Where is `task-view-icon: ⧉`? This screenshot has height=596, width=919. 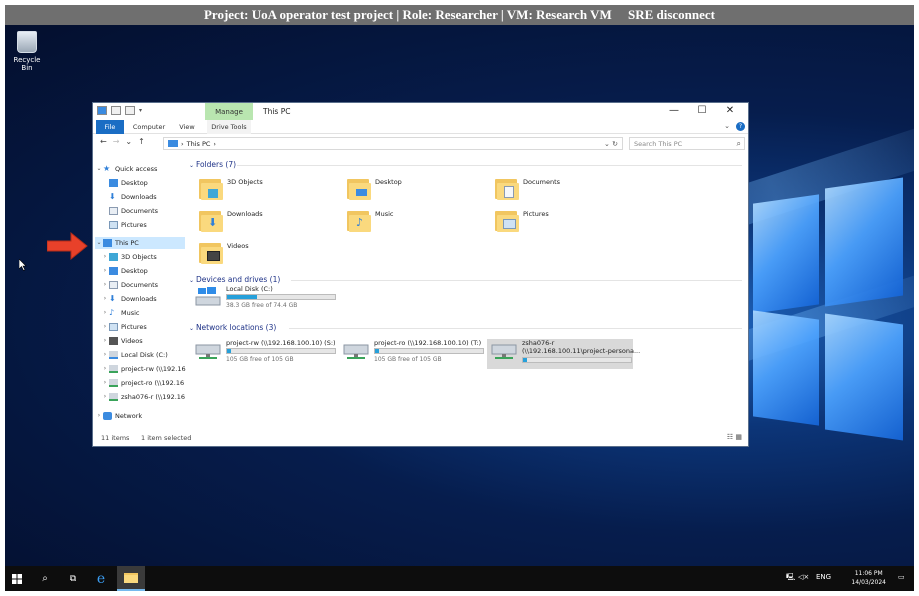 task-view-icon: ⧉ is located at coordinates (73, 578).